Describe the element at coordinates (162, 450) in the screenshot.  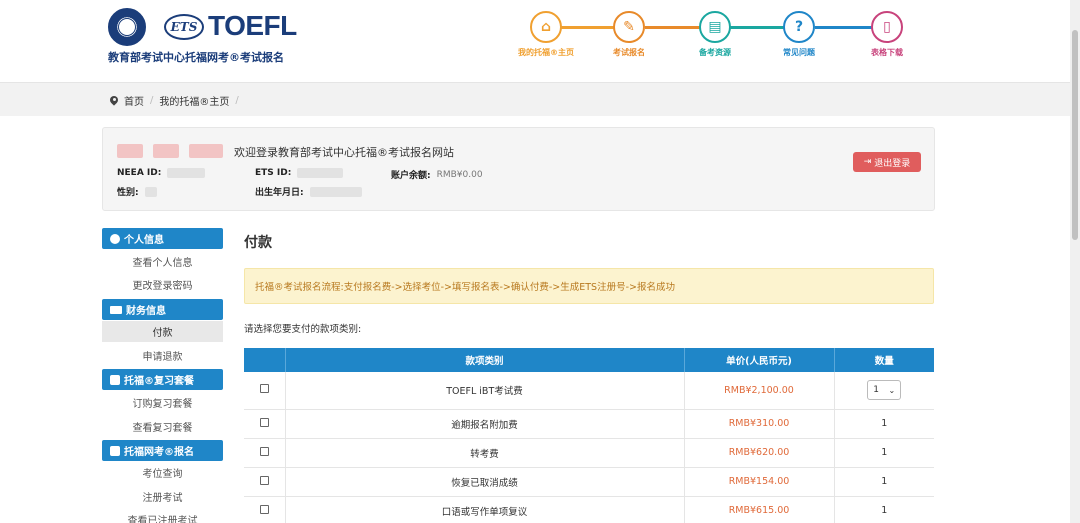
I see `sidebar-section-register: 托福网考®报名` at that location.